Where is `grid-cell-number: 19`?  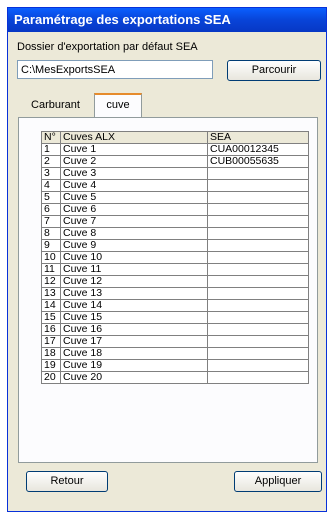
grid-cell-number: 19 is located at coordinates (51, 365).